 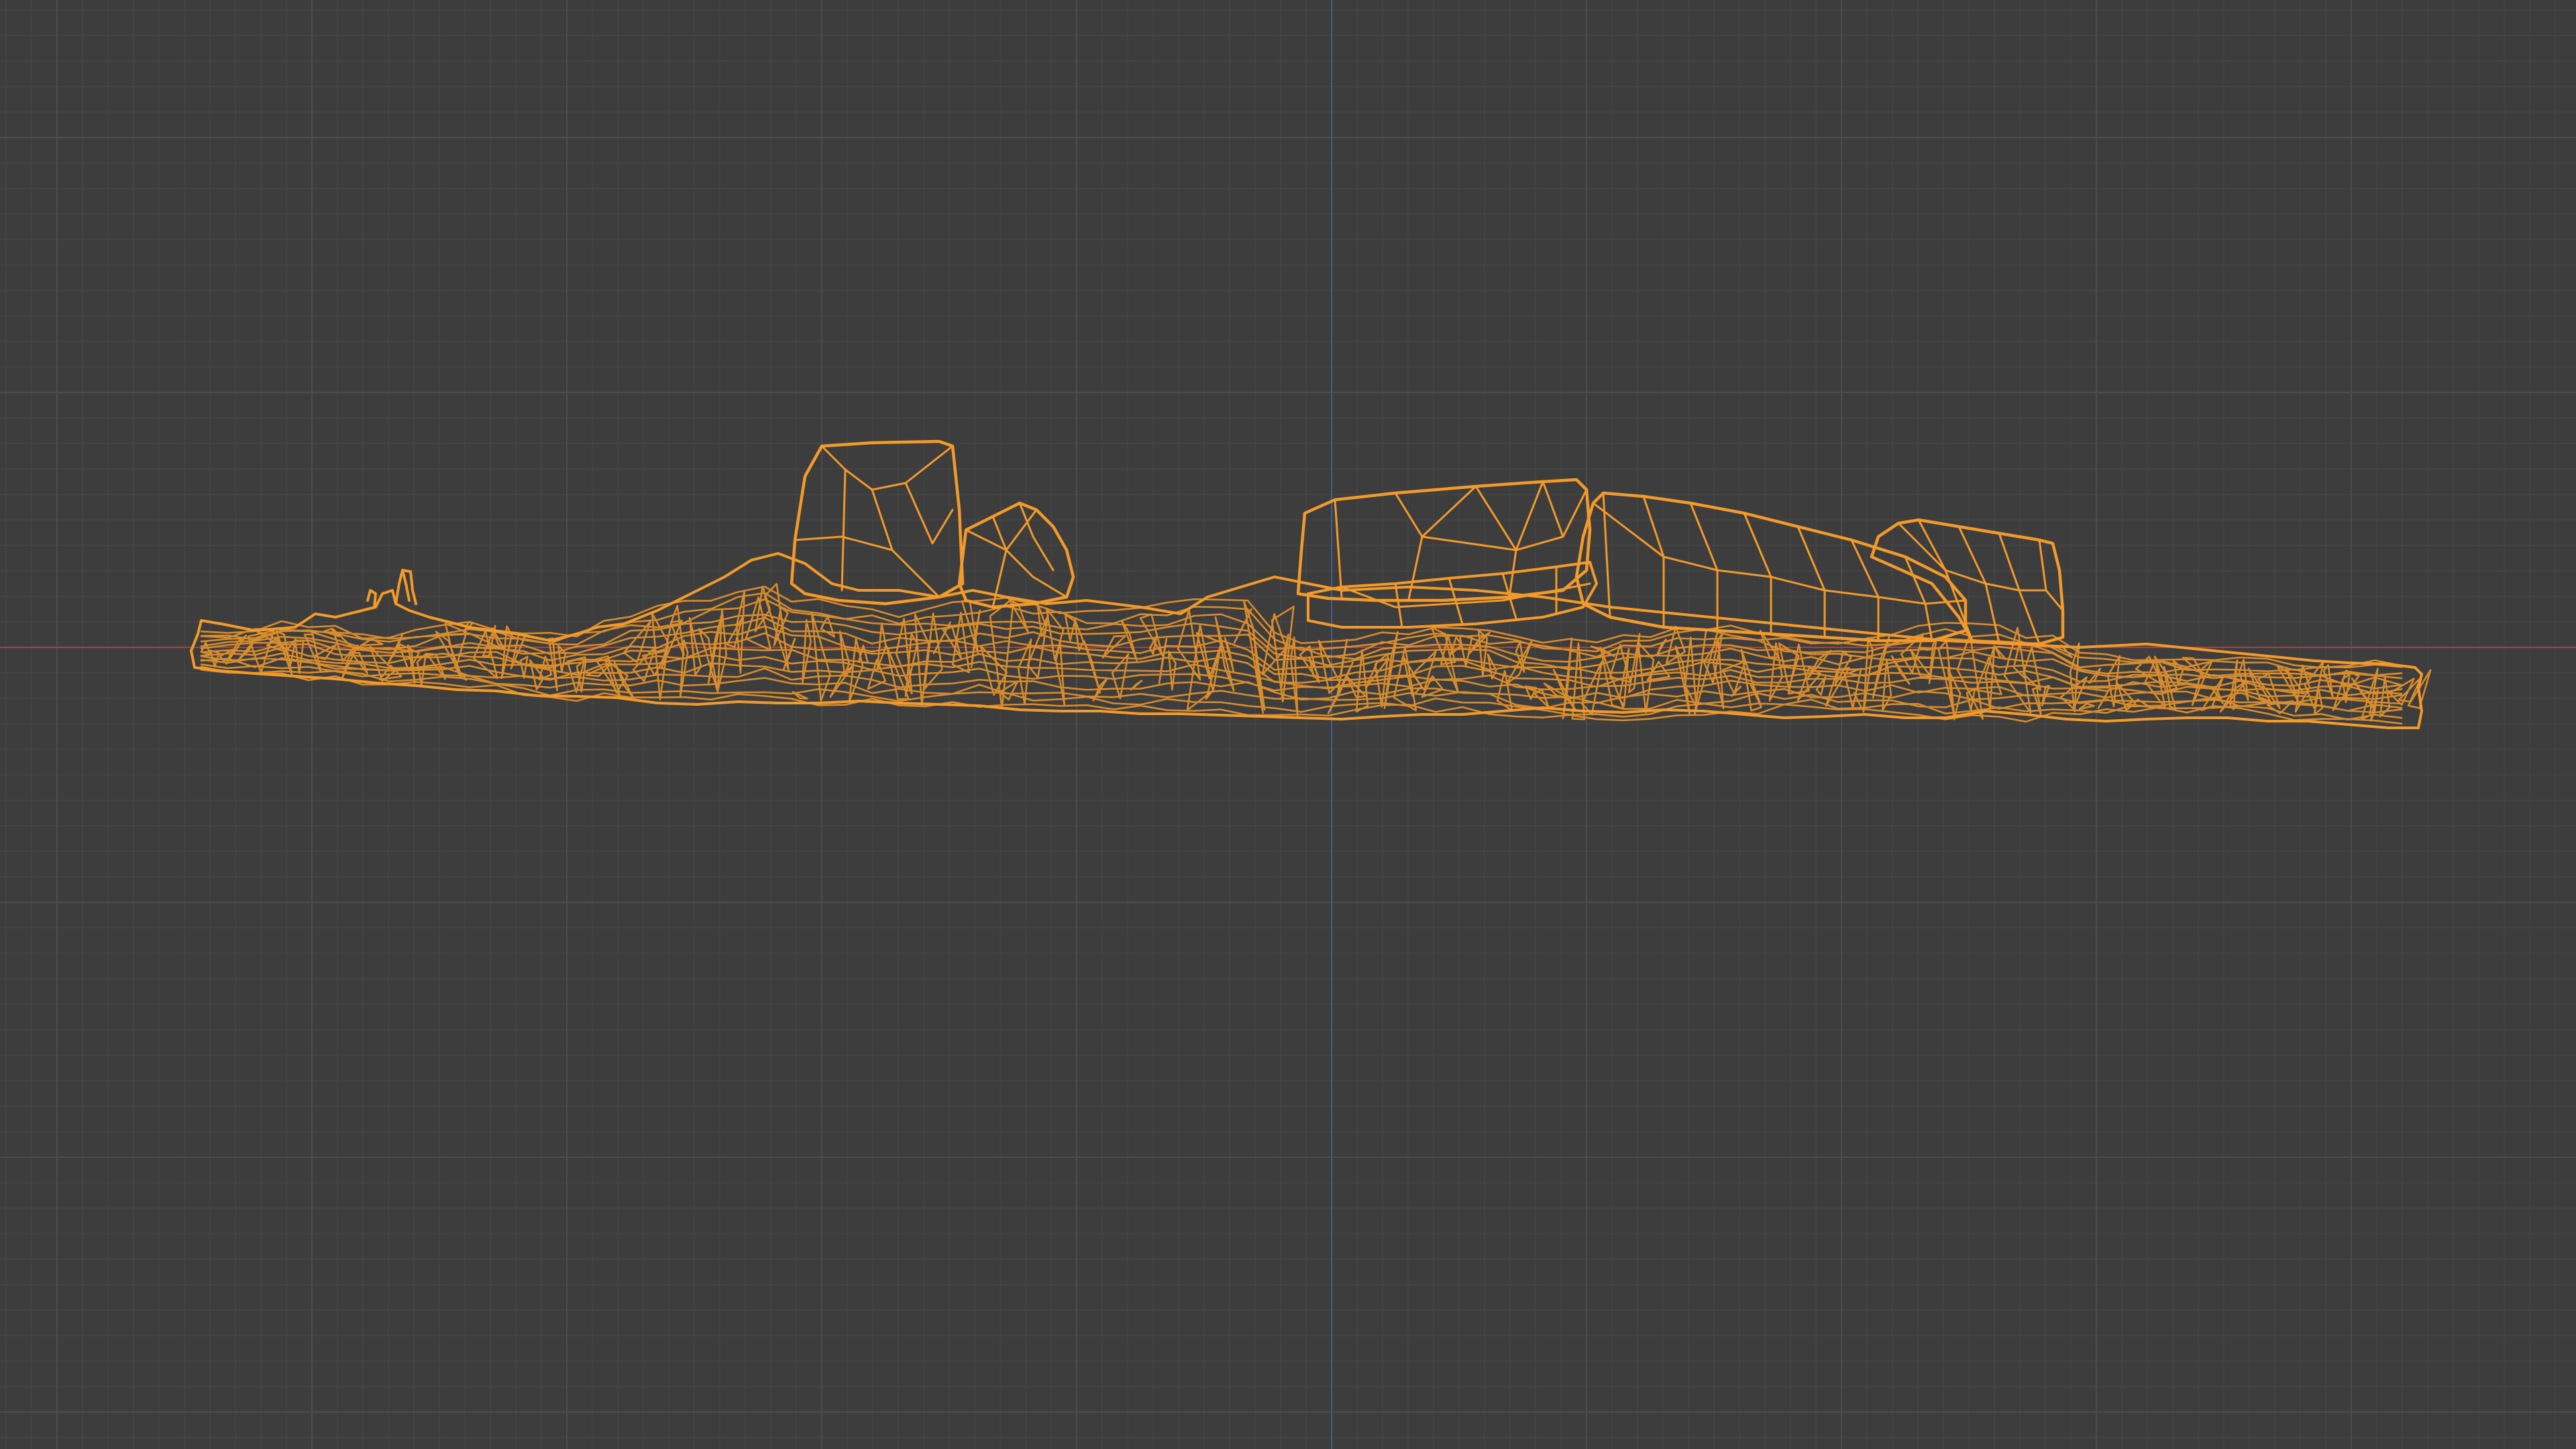 I want to click on rock-4-large-slab, so click(x=1771, y=567).